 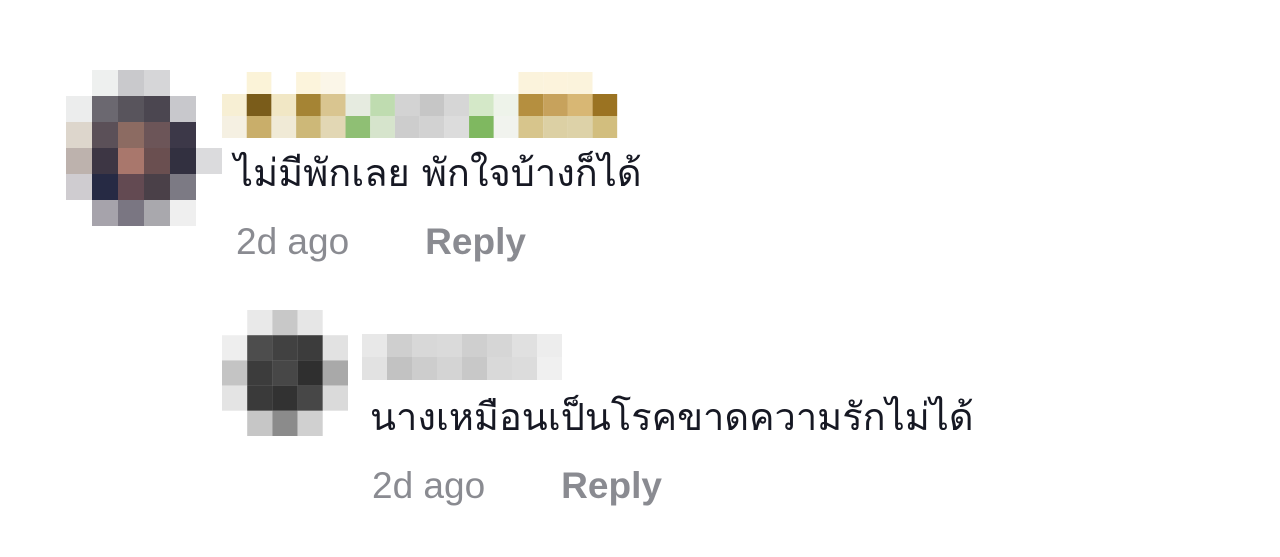 I want to click on comment-text: ไม่มีพักเลย พักใจบ้างก็ได้, so click(x=438, y=173).